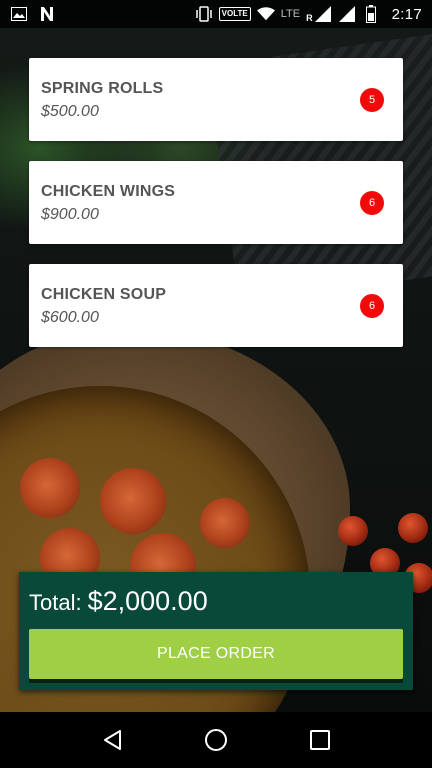 The width and height of the screenshot is (432, 768). What do you see at coordinates (290, 14) in the screenshot?
I see `lte-label: LTE` at bounding box center [290, 14].